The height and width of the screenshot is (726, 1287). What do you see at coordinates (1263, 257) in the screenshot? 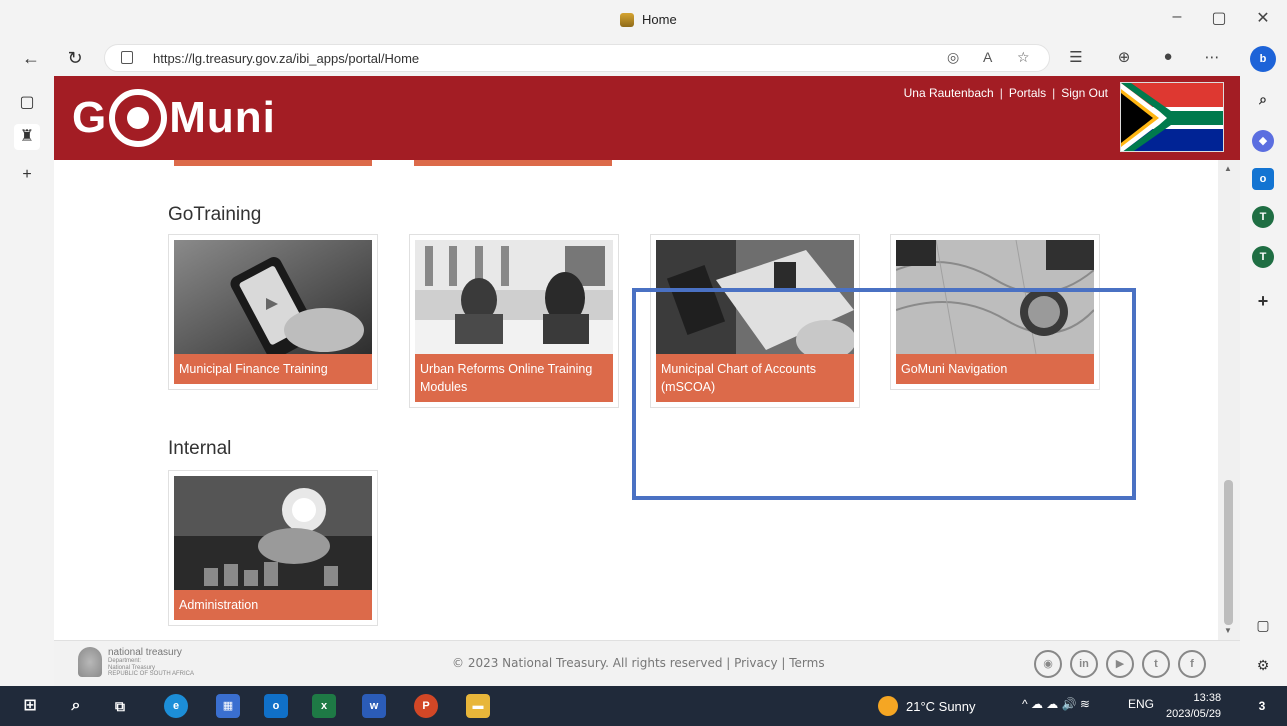
I see `app-t-icon-2: T` at bounding box center [1263, 257].